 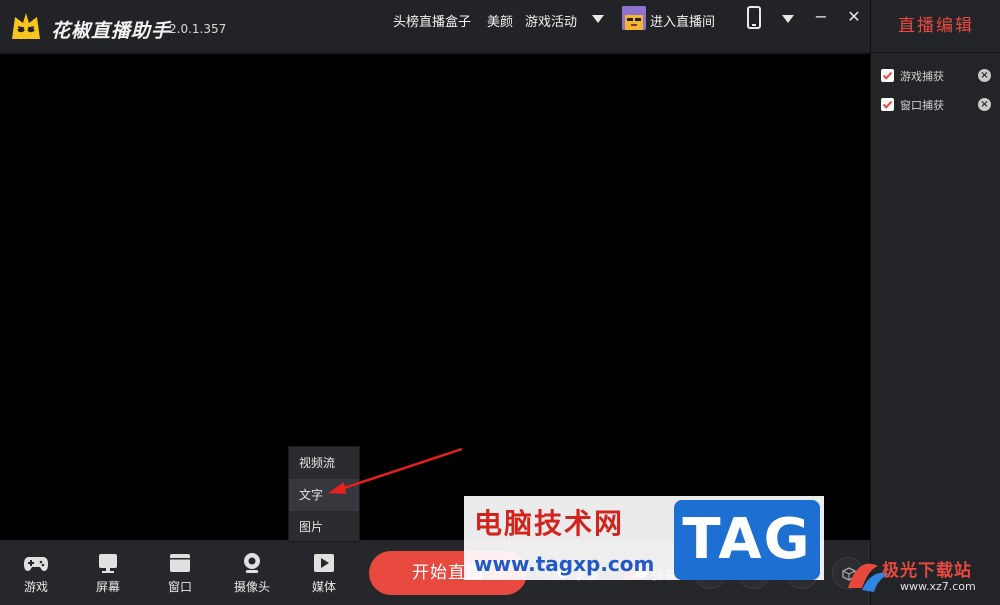 I want to click on menu-item-beauty: 美颜, so click(x=500, y=20).